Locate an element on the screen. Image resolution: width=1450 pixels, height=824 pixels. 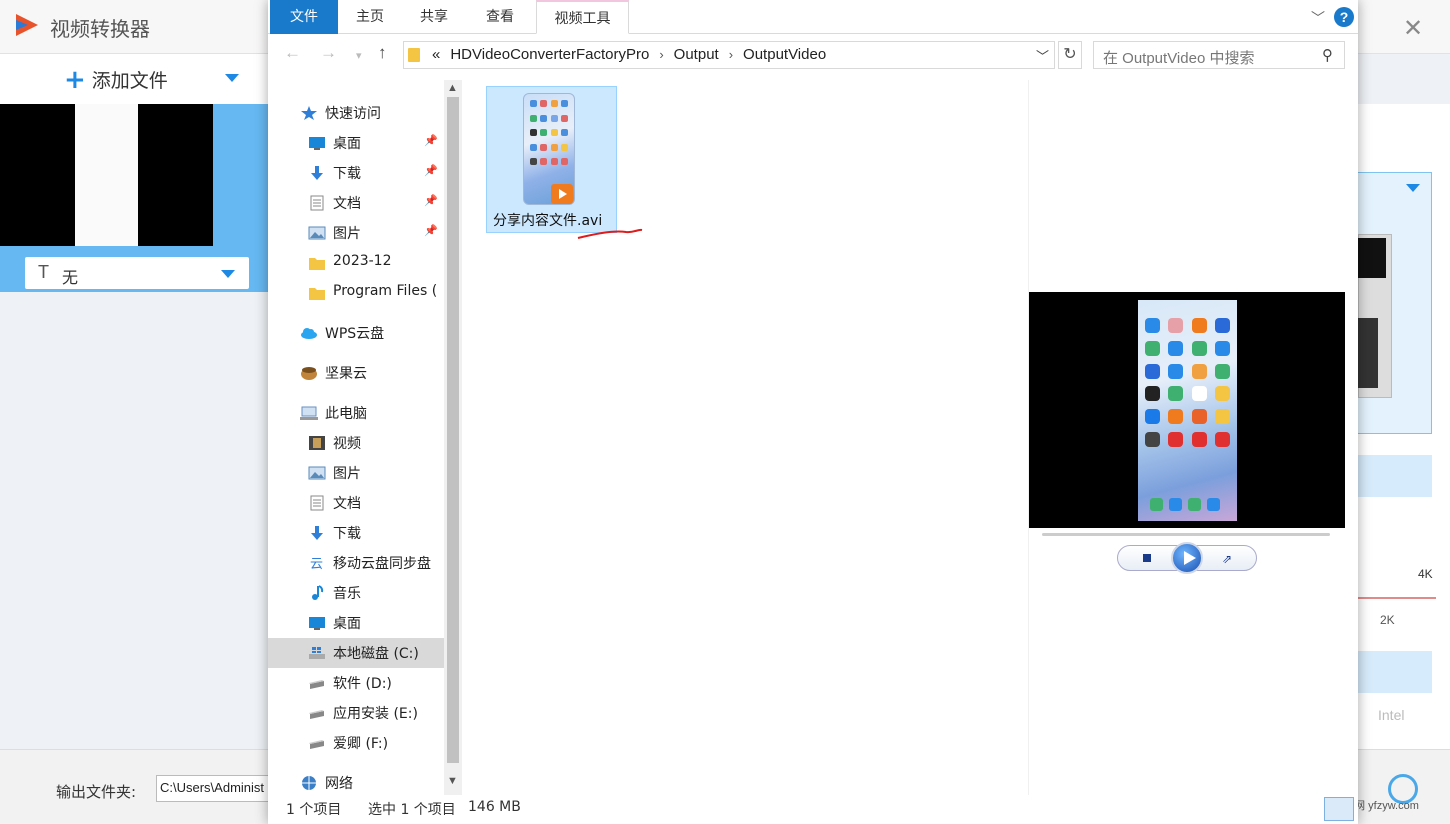
subtitle-dropdown-icon is located at coordinates (228, 274).